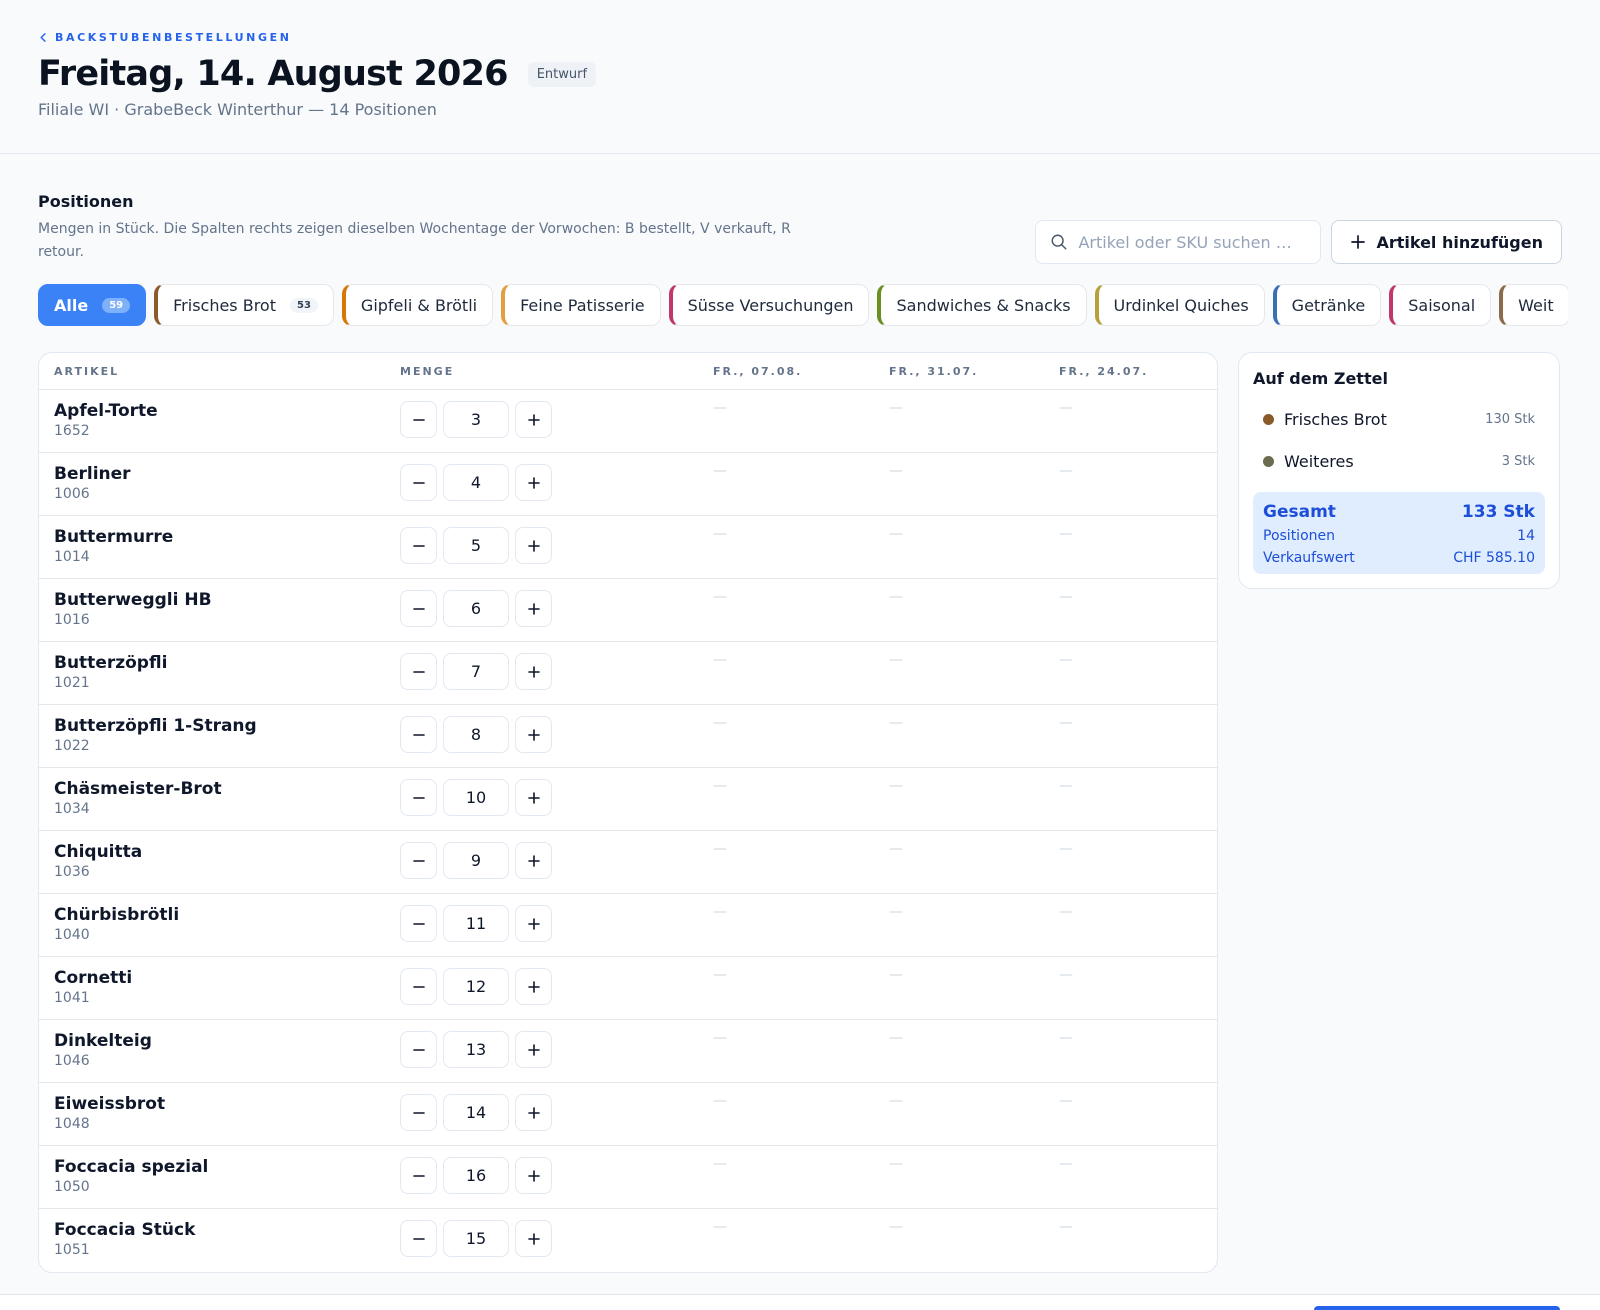  Describe the element at coordinates (1459, 242) in the screenshot. I see `add-article-label: Artikel hinzufügen` at that location.